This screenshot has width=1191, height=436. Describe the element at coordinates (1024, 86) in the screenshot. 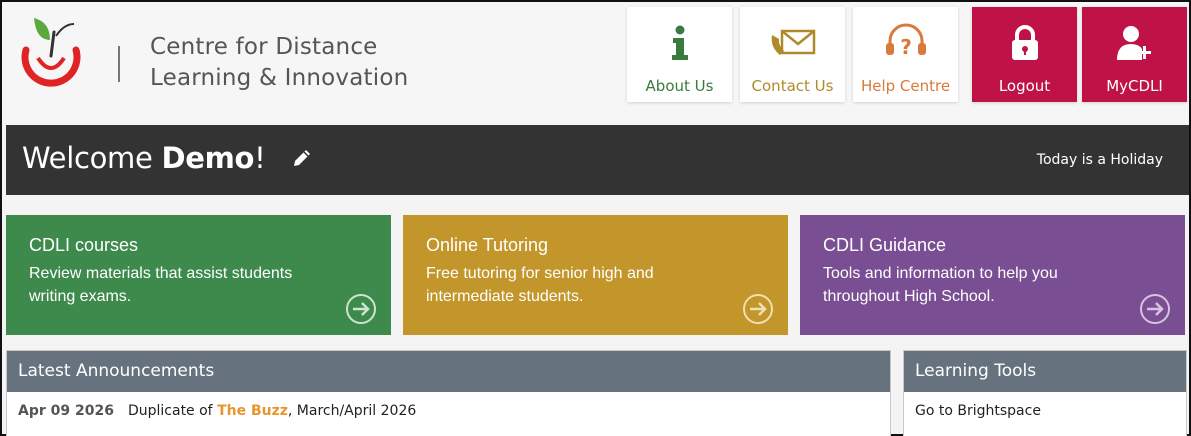

I see `nav-logout-label: Logout` at that location.